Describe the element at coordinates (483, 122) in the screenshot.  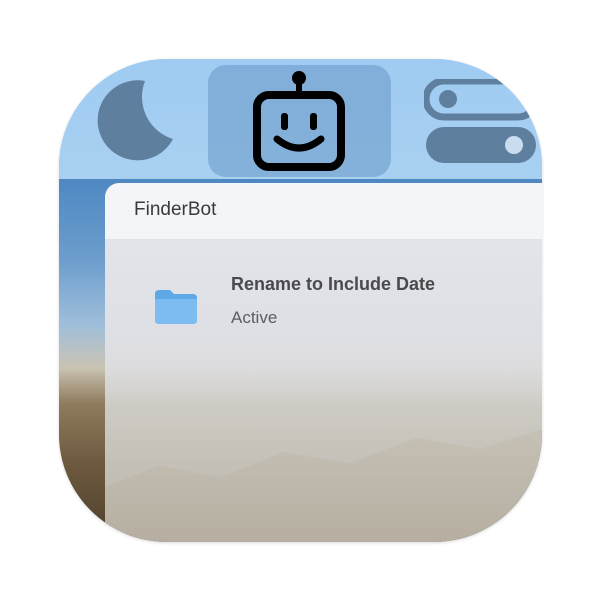
I see `toggle-switches-icon` at that location.